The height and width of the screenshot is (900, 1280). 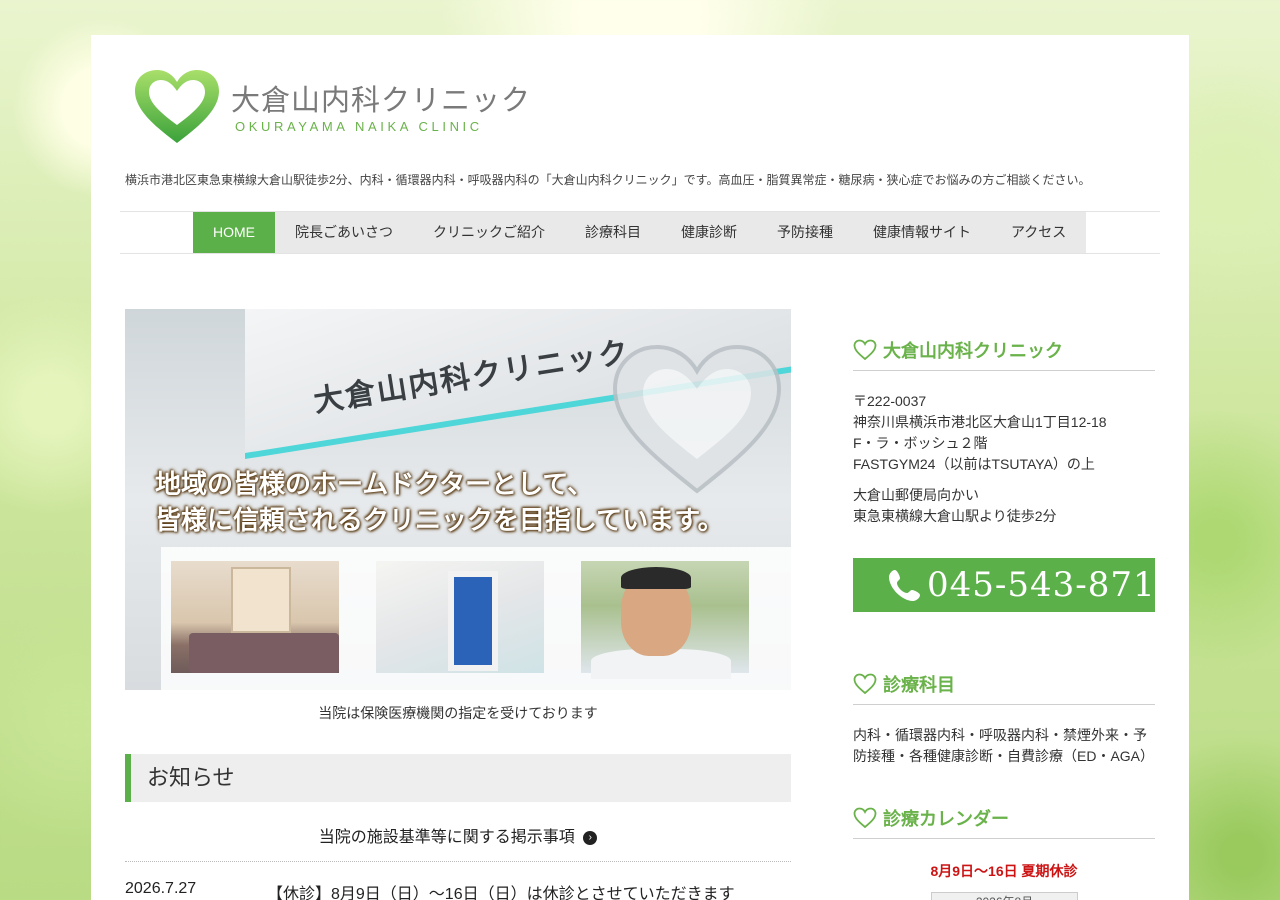 What do you see at coordinates (973, 351) in the screenshot?
I see `sidebar-clinic-title: 大倉山内科クリニック` at bounding box center [973, 351].